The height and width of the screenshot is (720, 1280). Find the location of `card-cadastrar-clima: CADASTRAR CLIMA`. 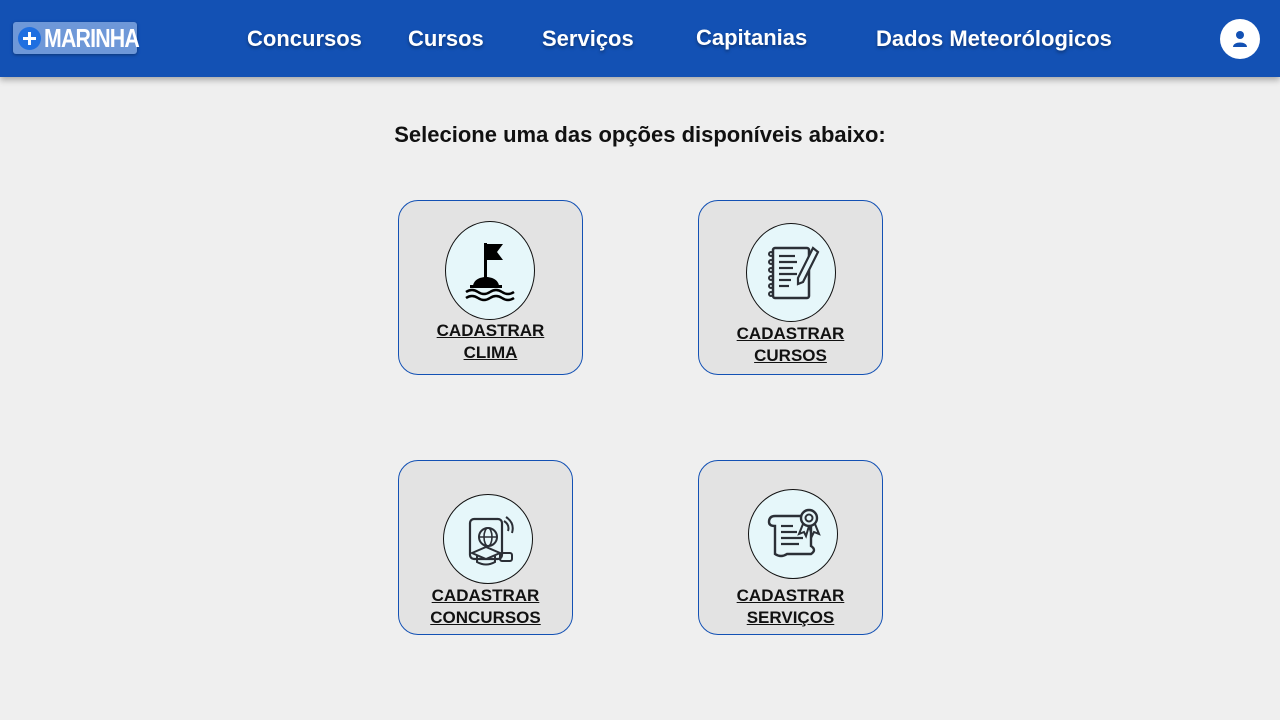

card-cadastrar-clima: CADASTRAR CLIMA is located at coordinates (490, 287).